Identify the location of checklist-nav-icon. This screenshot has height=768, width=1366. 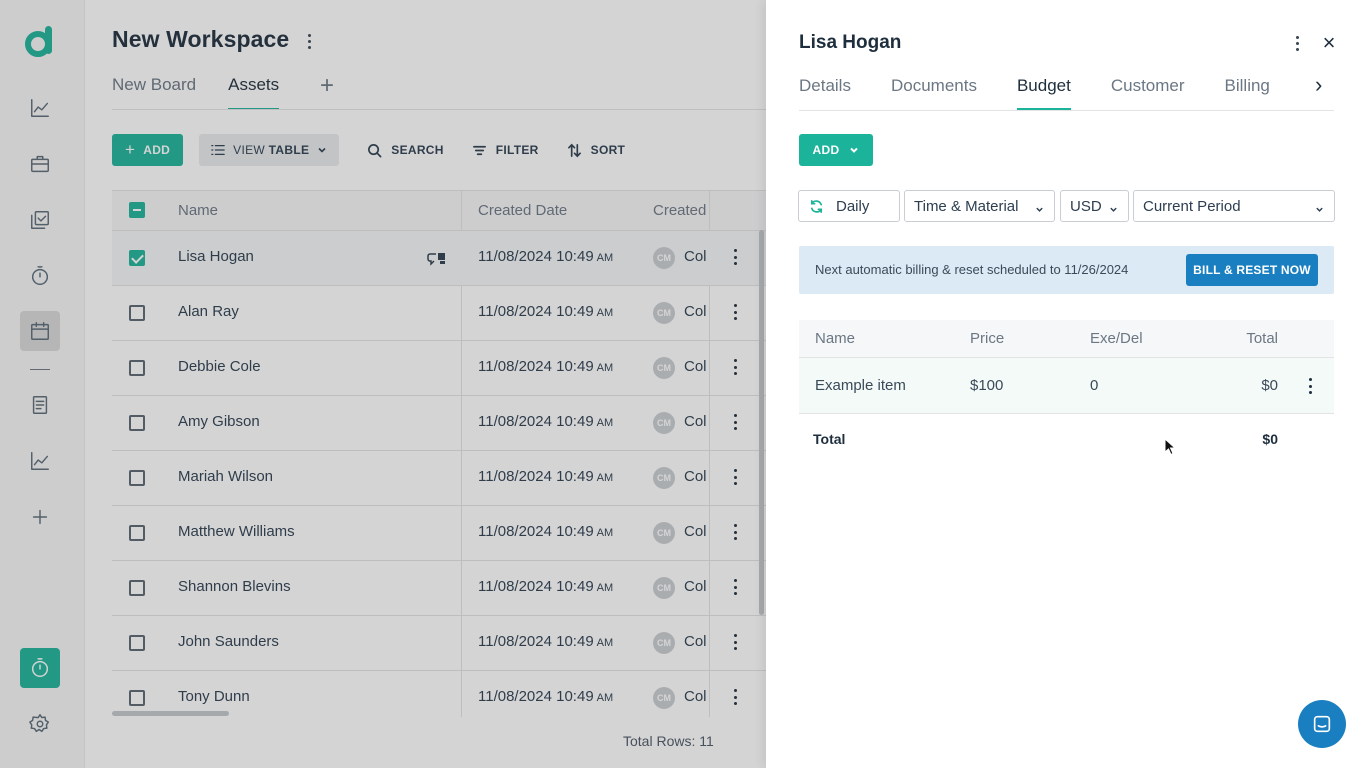
(40, 220).